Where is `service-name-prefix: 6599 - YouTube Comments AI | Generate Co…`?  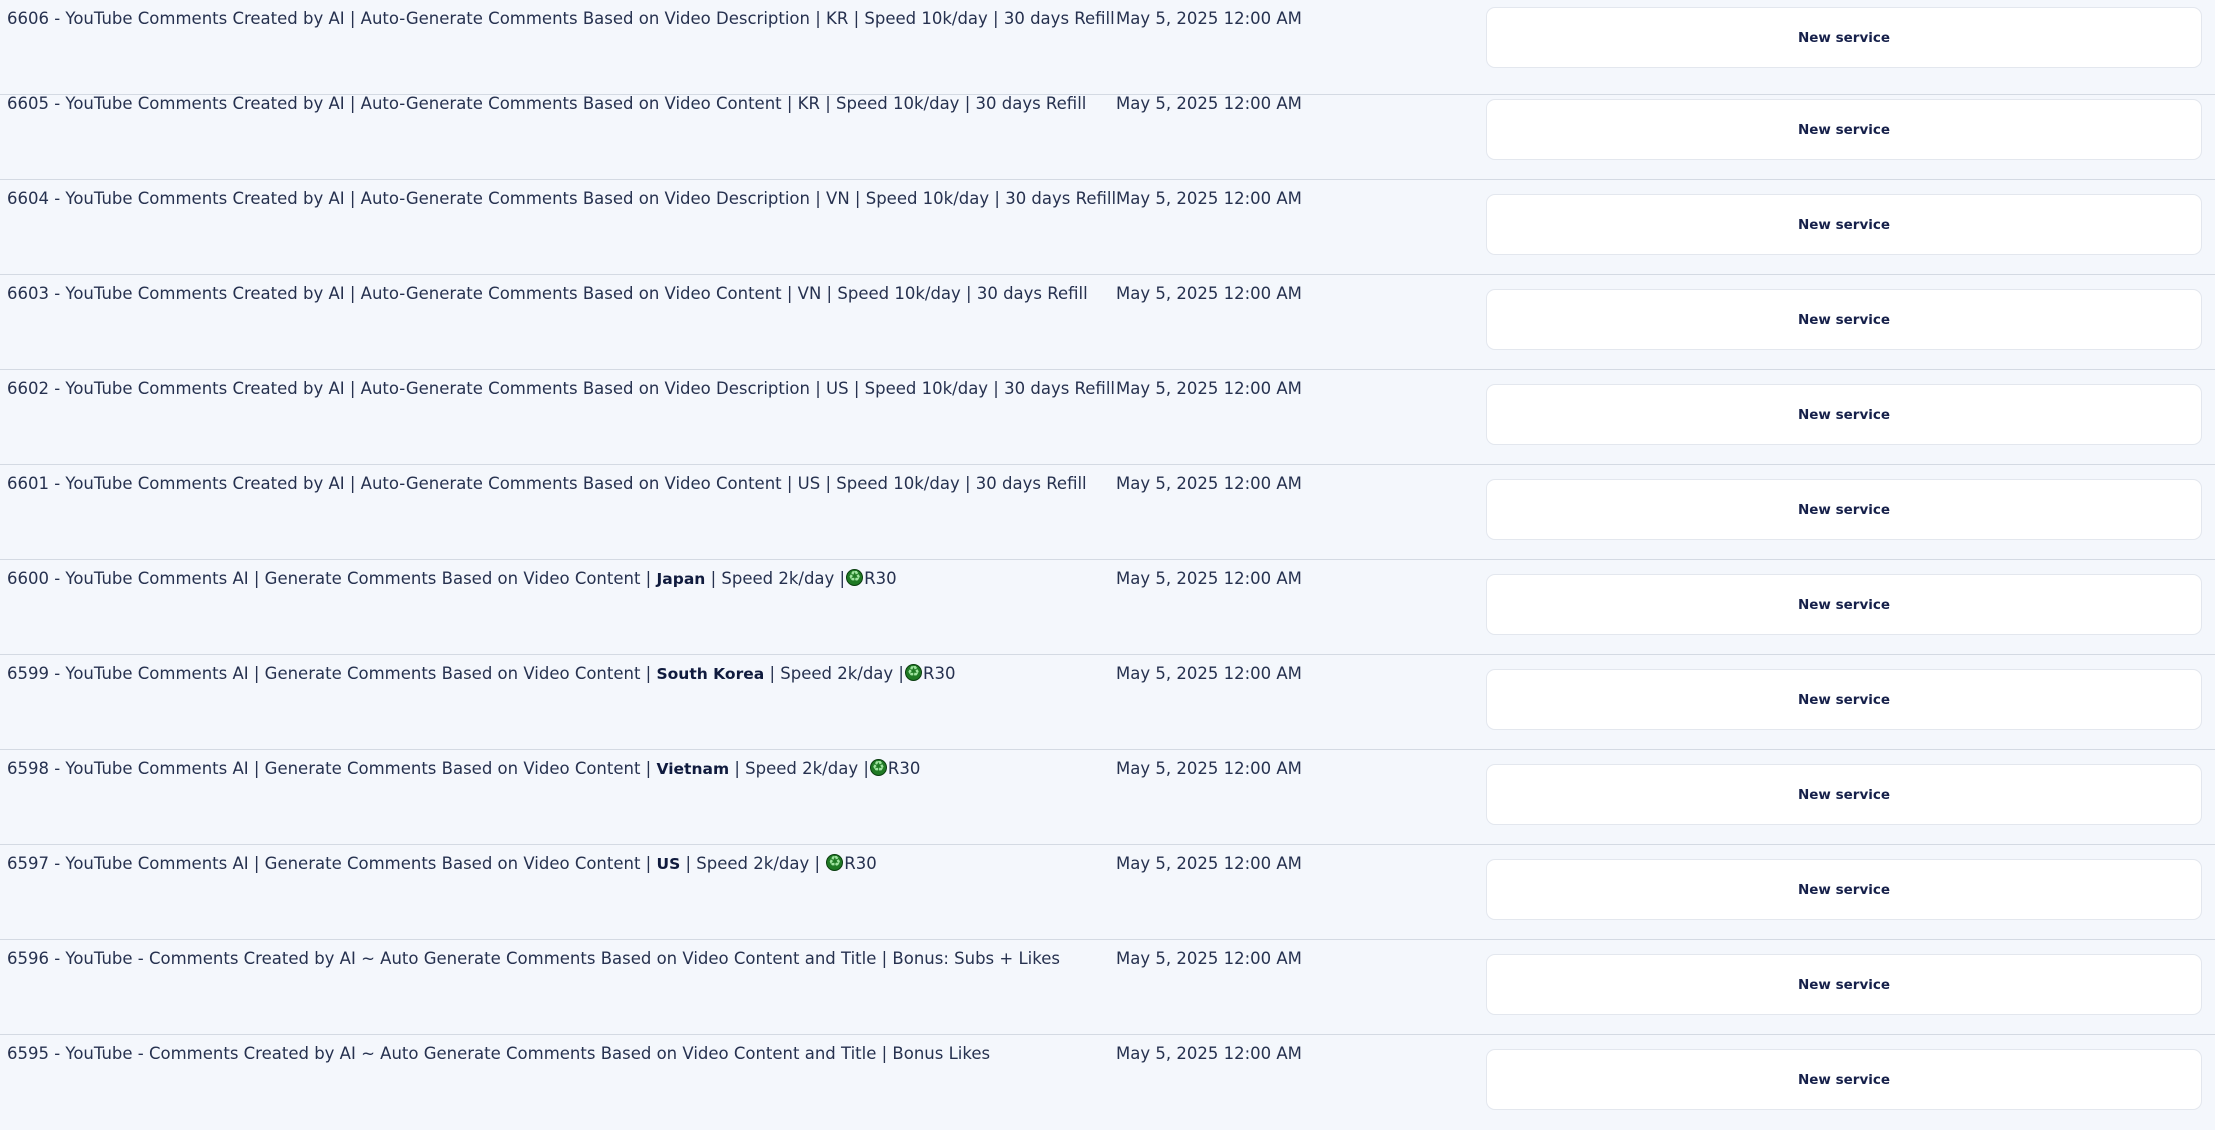 service-name-prefix: 6599 - YouTube Comments AI | Generate Co… is located at coordinates (332, 673).